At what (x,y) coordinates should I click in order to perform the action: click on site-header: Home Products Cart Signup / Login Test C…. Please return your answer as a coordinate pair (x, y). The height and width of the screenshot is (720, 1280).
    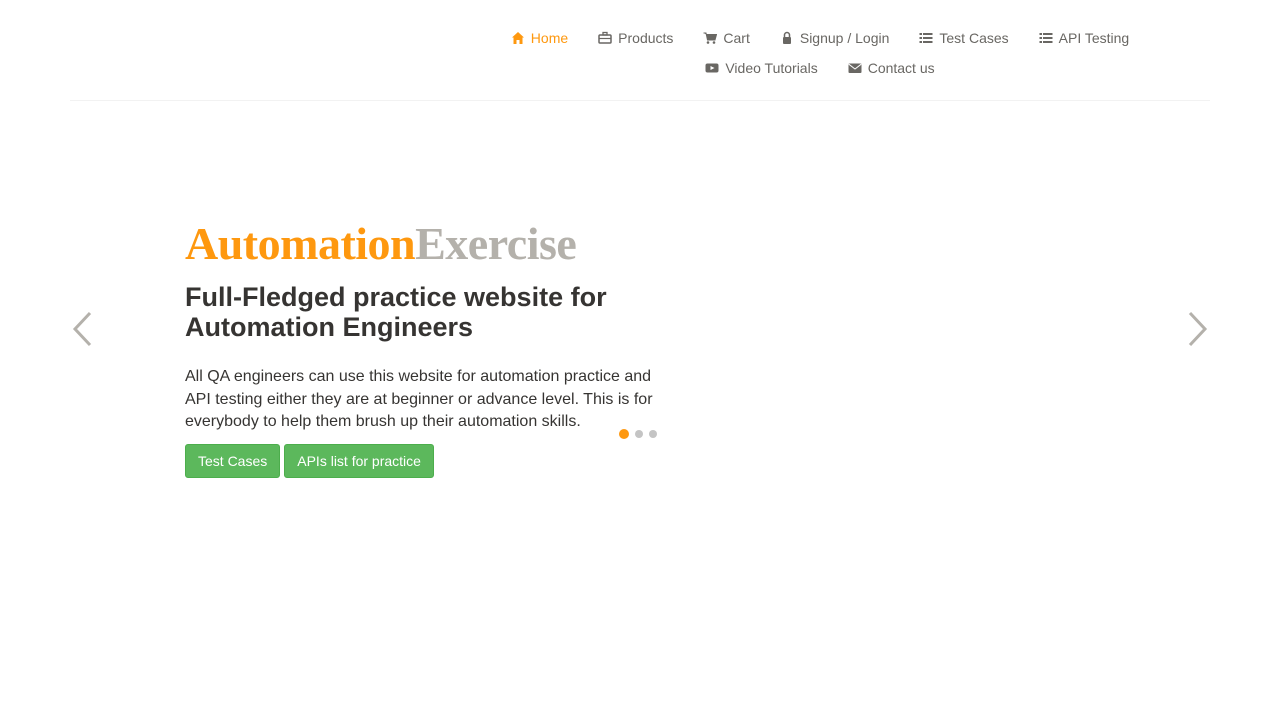
    Looking at the image, I should click on (640, 50).